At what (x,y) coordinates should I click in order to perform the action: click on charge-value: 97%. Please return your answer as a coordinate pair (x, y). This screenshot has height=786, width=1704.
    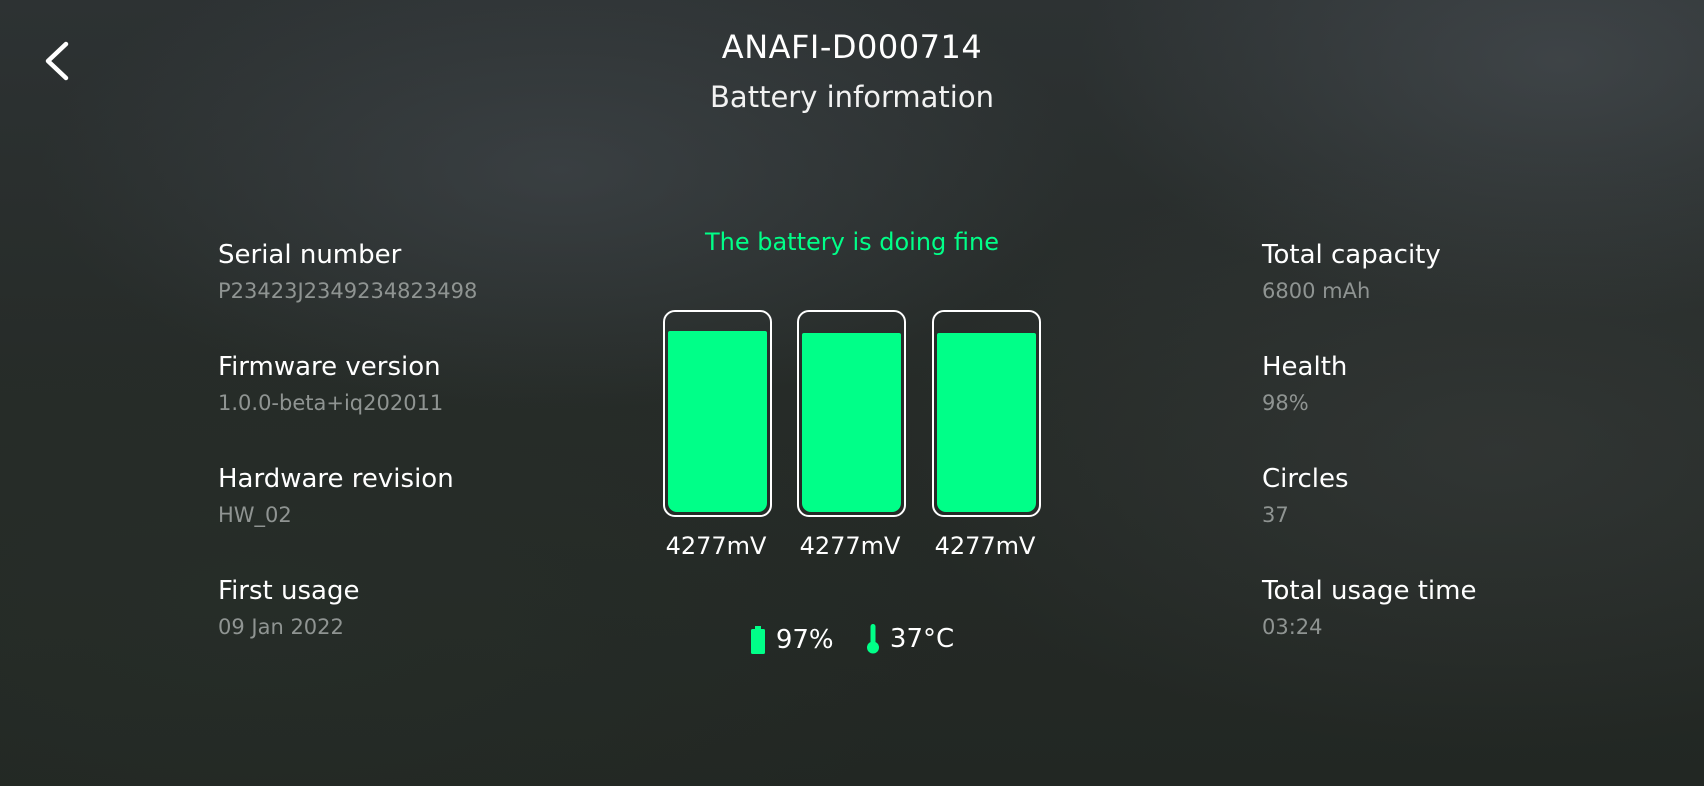
    Looking at the image, I should click on (804, 640).